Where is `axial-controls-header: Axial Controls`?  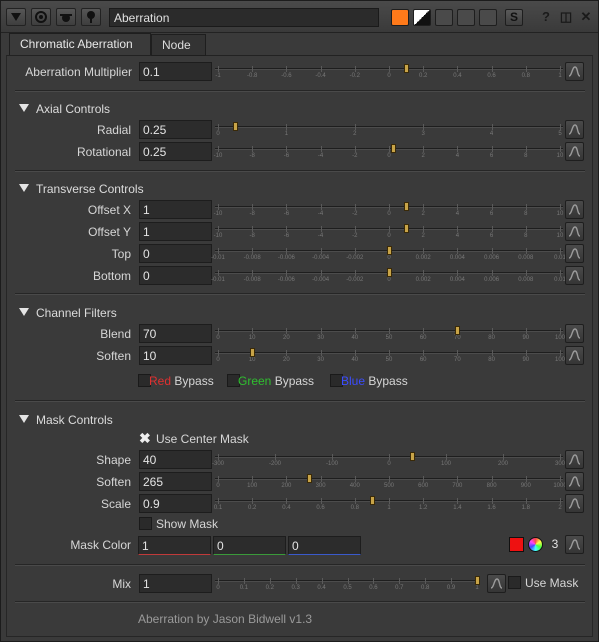
axial-controls-header: Axial Controls is located at coordinates (64, 109).